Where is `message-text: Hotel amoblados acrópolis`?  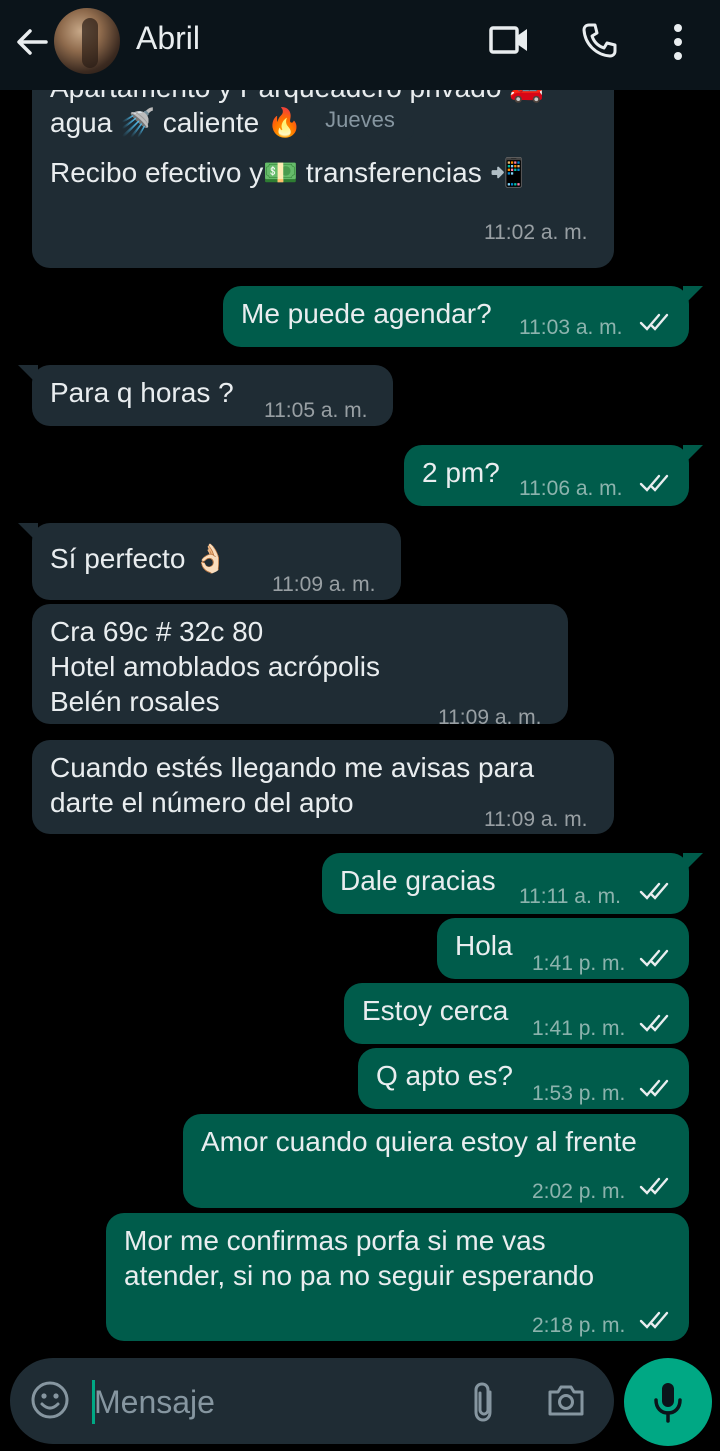 message-text: Hotel amoblados acrópolis is located at coordinates (215, 666).